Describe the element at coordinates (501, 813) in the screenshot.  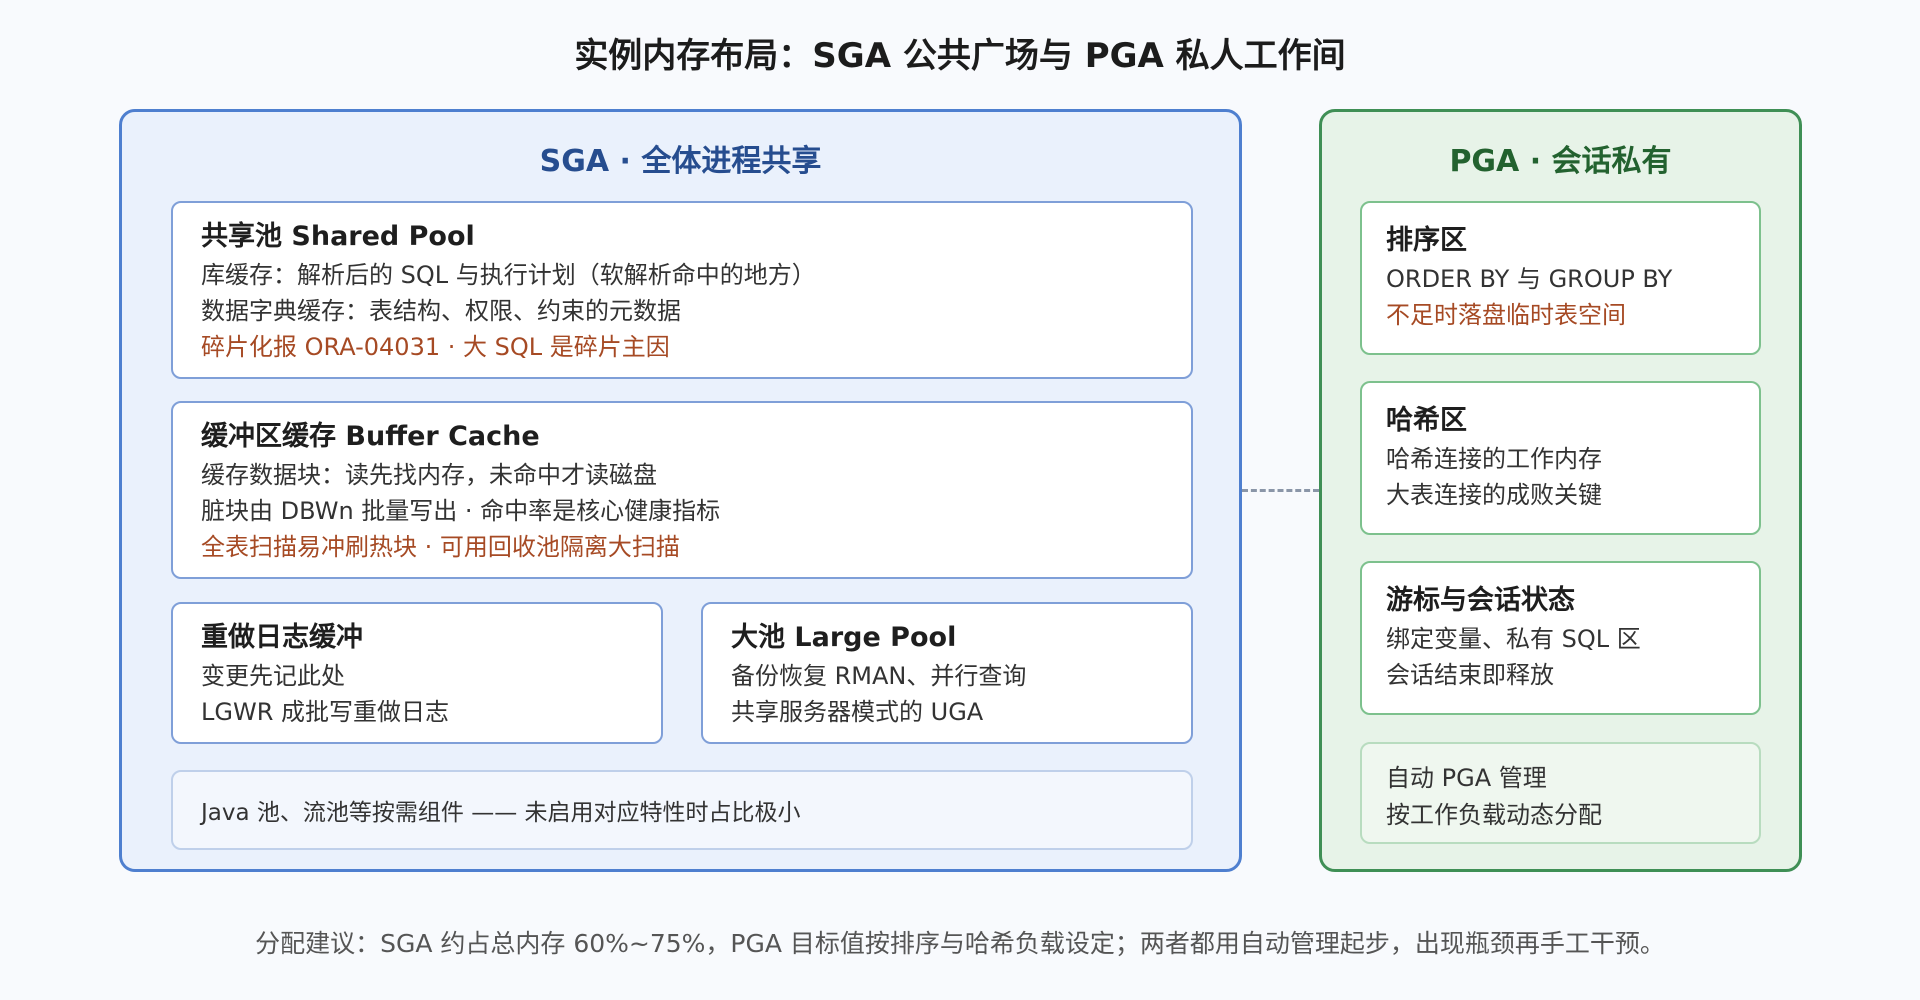
I see `other-components-text: Java 池、流池等按需组件 —— 未启用对应特性时占比极小` at that location.